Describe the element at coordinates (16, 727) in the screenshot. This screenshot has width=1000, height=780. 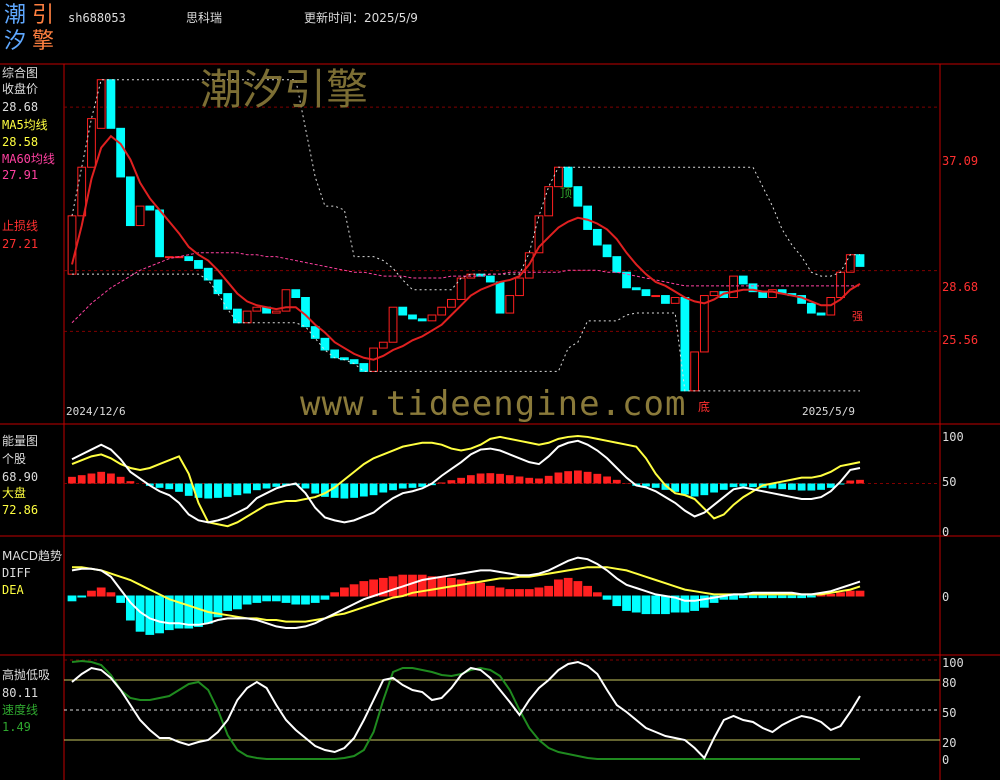
I see `speed-value: 1.49` at that location.